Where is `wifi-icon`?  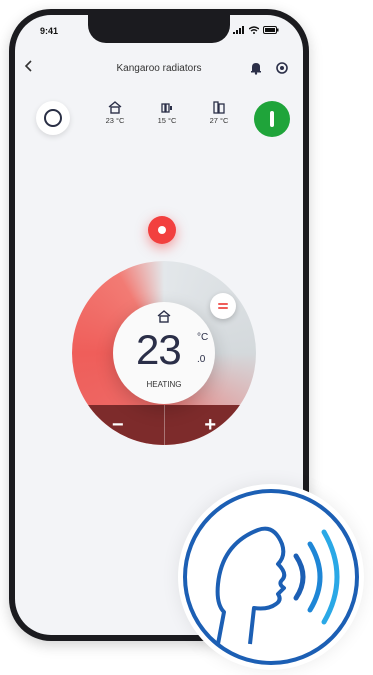
wifi-icon is located at coordinates (254, 30).